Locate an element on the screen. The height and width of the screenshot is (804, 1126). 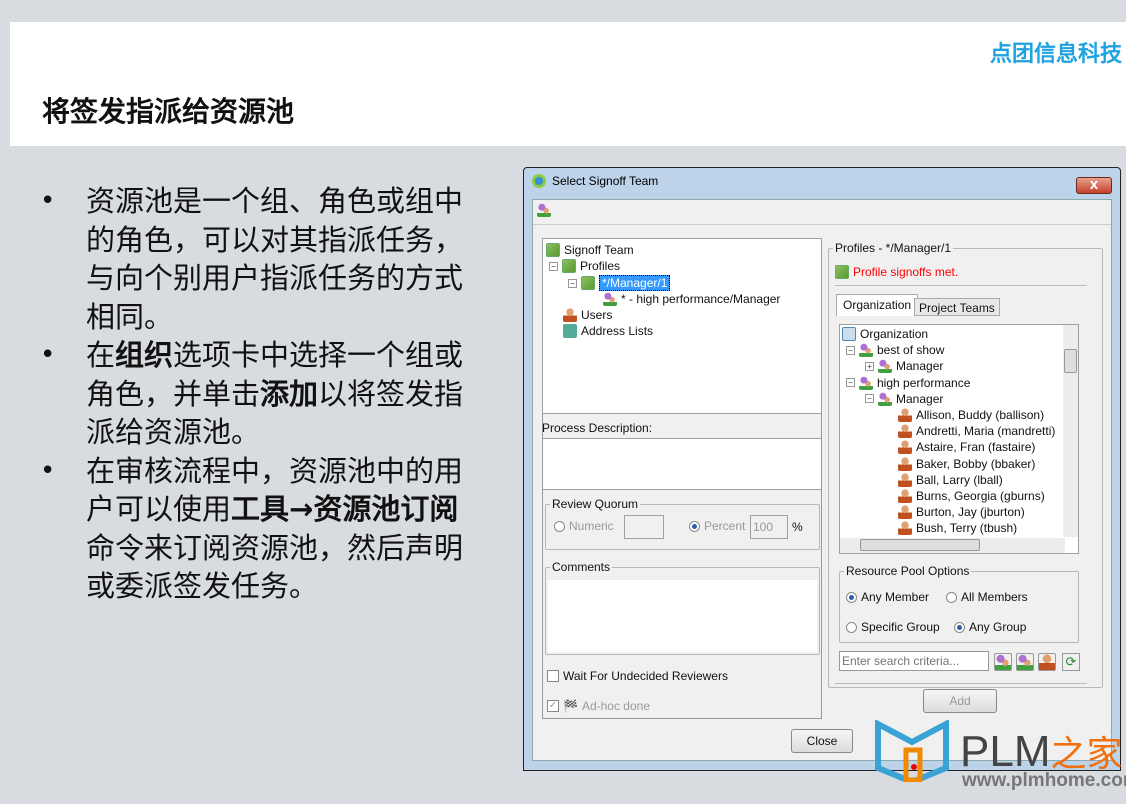
tree-node-address-lists: Address Lists is located at coordinates (608, 331).